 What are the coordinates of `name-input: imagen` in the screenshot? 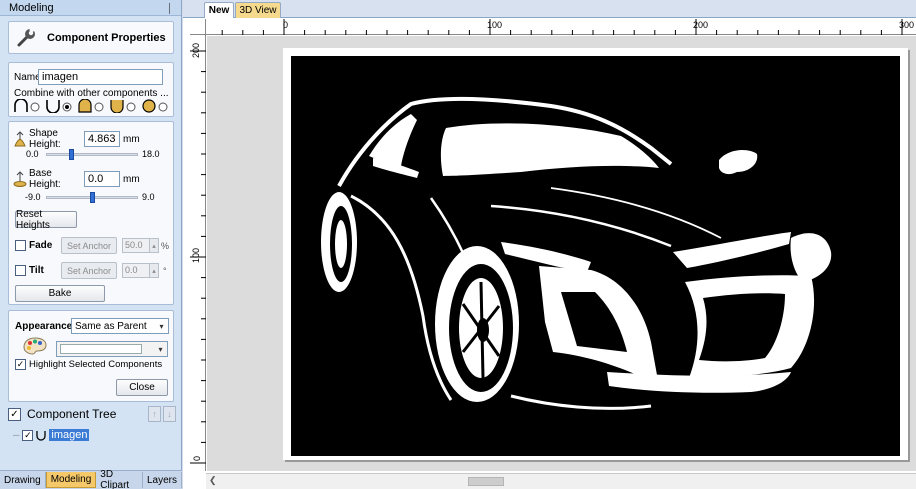 It's located at (100, 77).